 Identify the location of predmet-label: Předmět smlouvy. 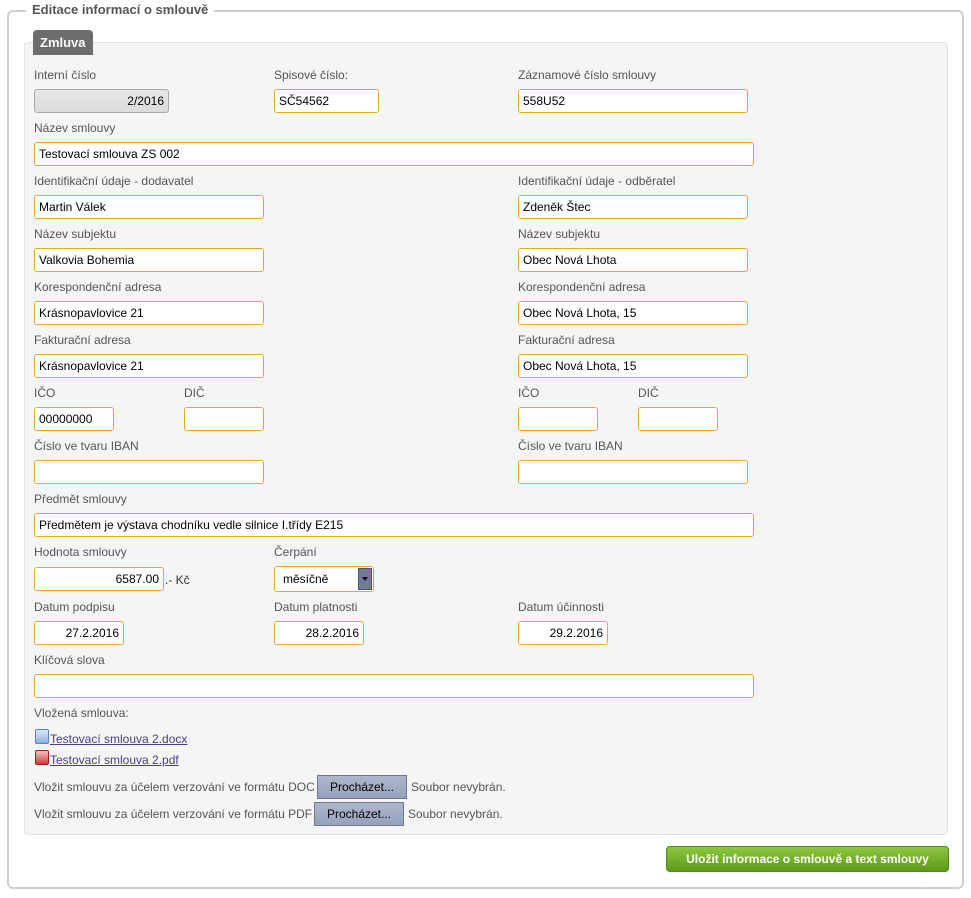
(80, 499).